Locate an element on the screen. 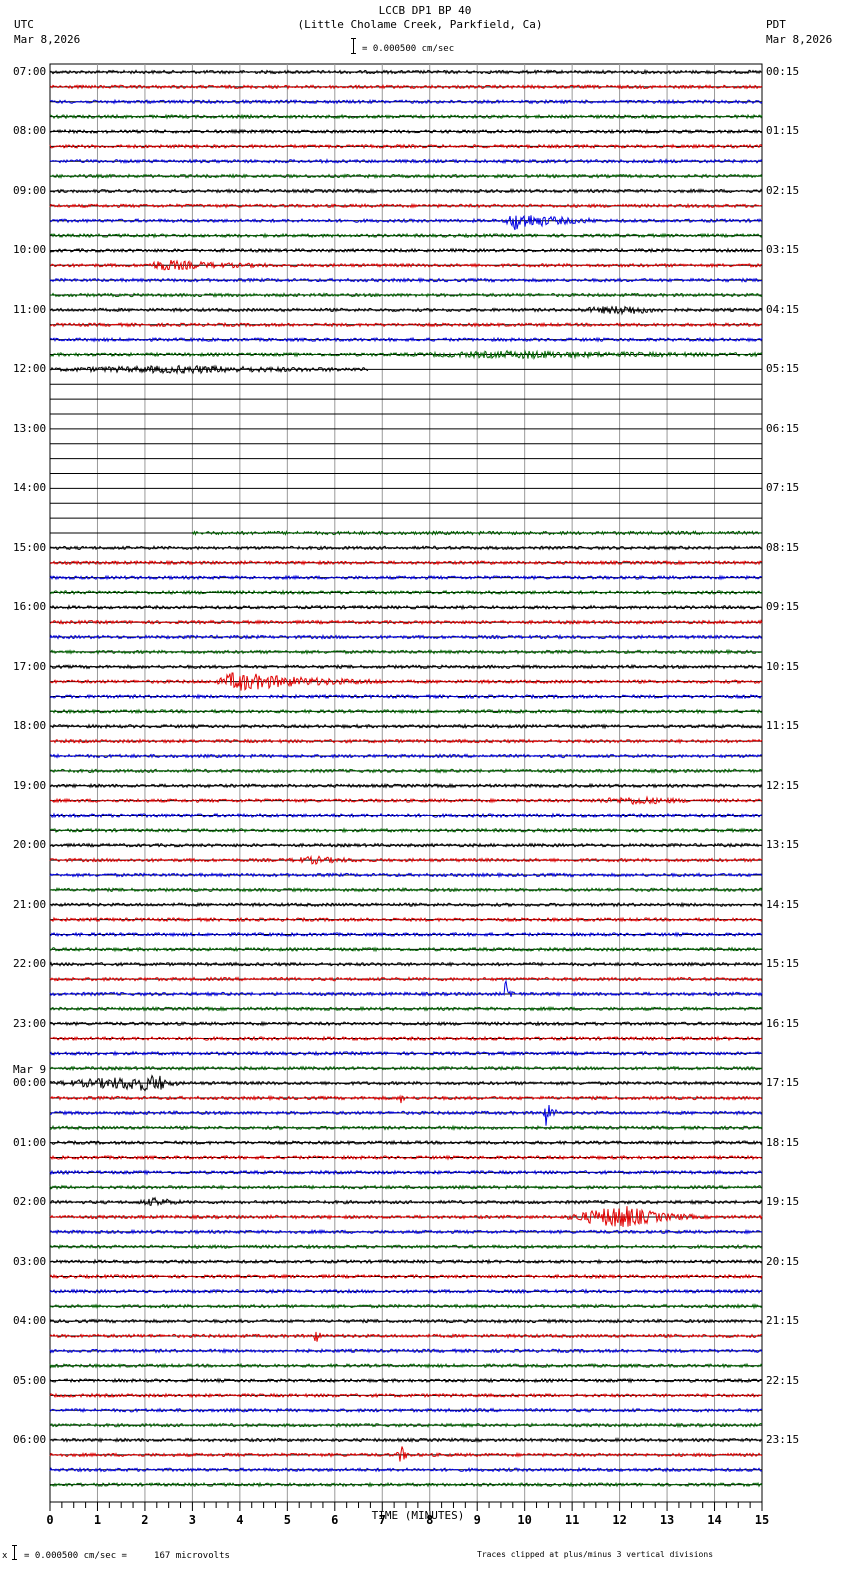  utc-hour-label: 00:00 is located at coordinates (30, 1083).